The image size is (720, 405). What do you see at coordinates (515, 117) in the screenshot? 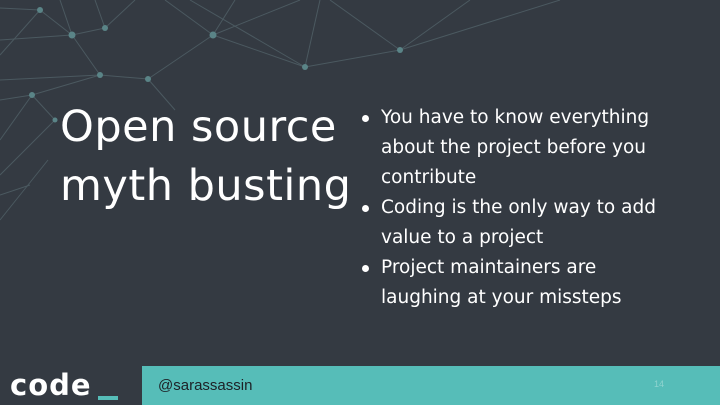
I see `bullet-line: You have to know everything` at bounding box center [515, 117].